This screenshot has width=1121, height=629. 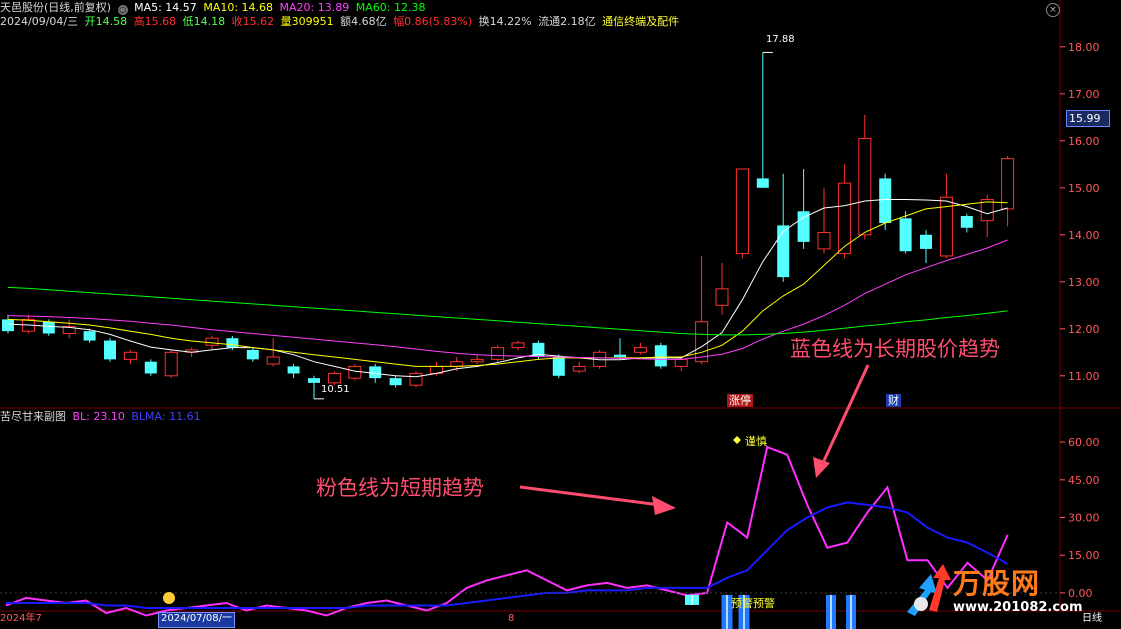 I want to click on warning-label: 预警预警, so click(x=753, y=603).